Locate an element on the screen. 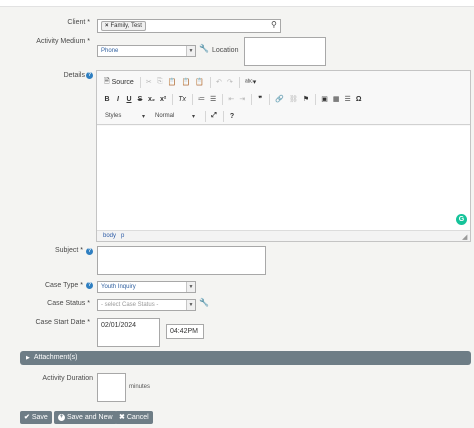 The width and height of the screenshot is (474, 428). save-and-new-button: + Save and New is located at coordinates (85, 417).